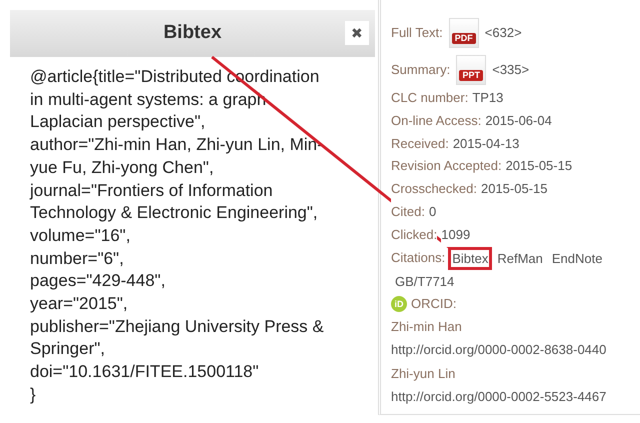  What do you see at coordinates (515, 397) in the screenshot?
I see `orcid-link: http://orcid.org/0000-0002-5523-4467` at bounding box center [515, 397].